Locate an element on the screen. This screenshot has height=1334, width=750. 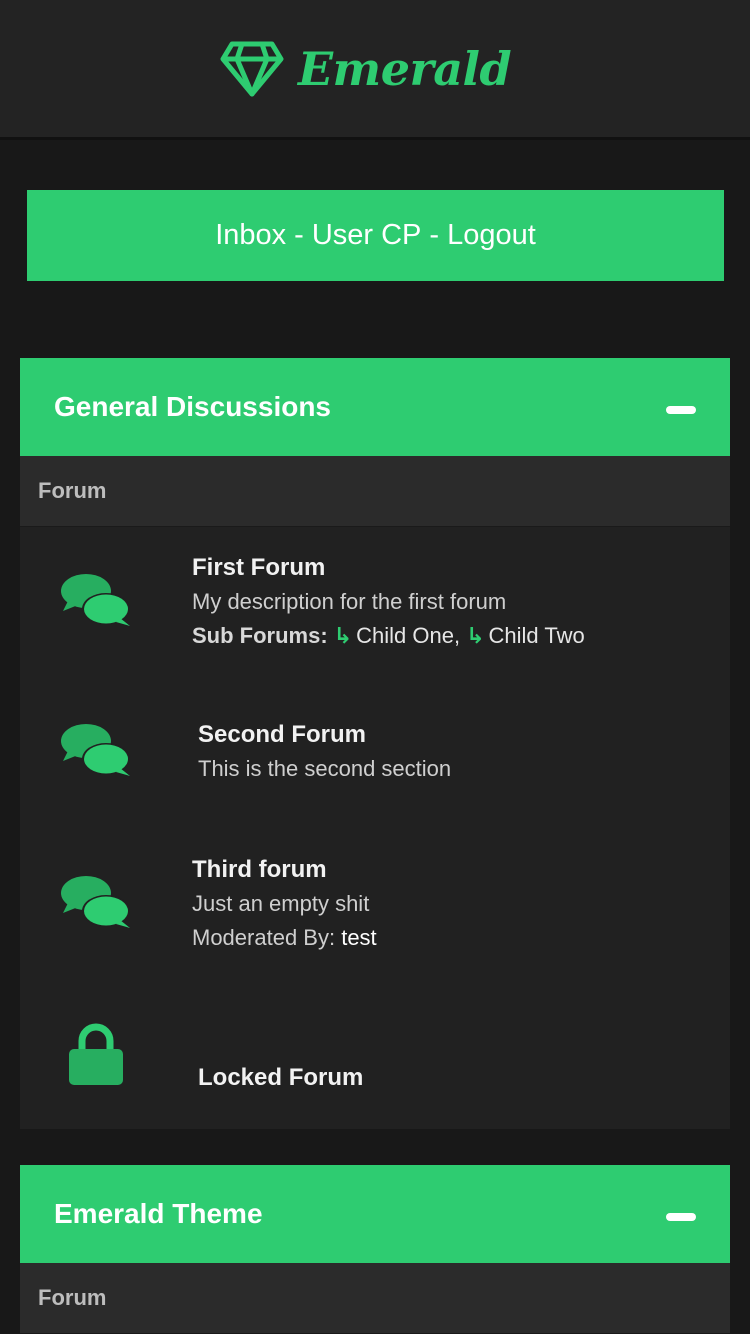
moderated-by-label: Moderated By: is located at coordinates (264, 937).